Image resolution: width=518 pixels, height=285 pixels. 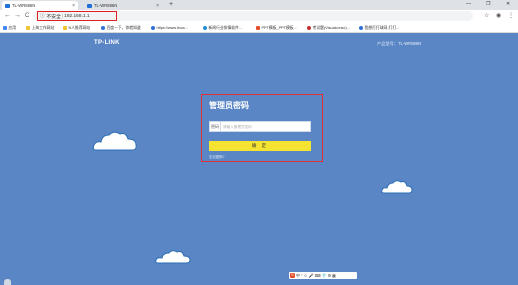 I want to click on url-text: 192.168.1.1, so click(x=77, y=16).